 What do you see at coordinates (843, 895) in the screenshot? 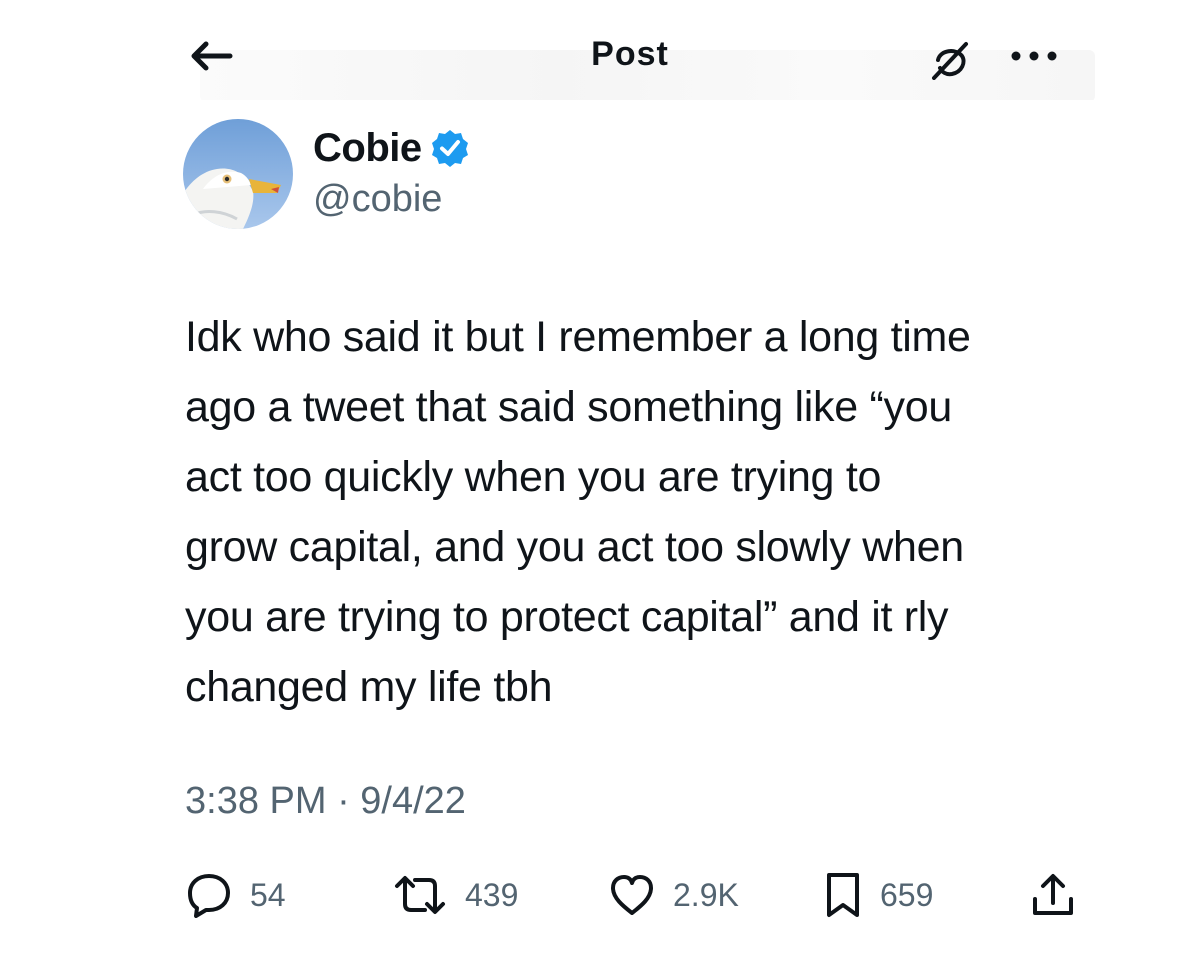
I see `bookmark-icon` at bounding box center [843, 895].